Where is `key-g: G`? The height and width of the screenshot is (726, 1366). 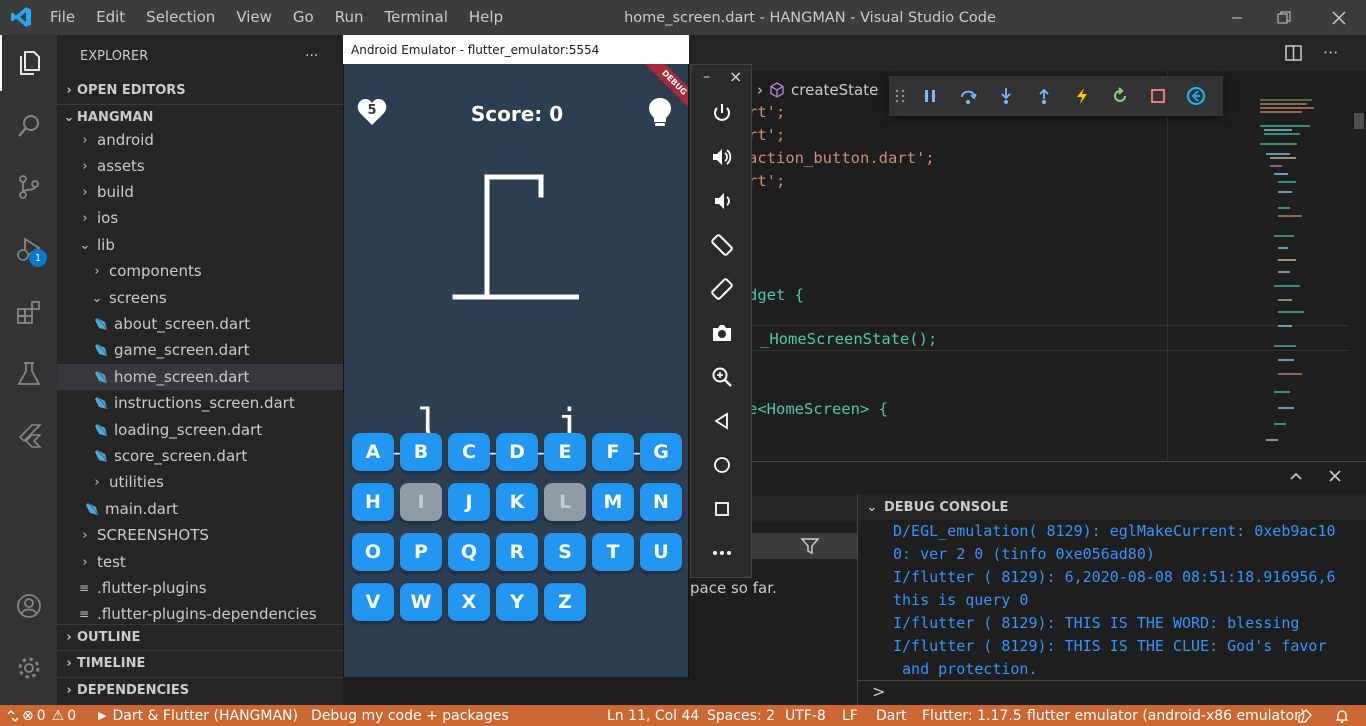 key-g: G is located at coordinates (661, 452).